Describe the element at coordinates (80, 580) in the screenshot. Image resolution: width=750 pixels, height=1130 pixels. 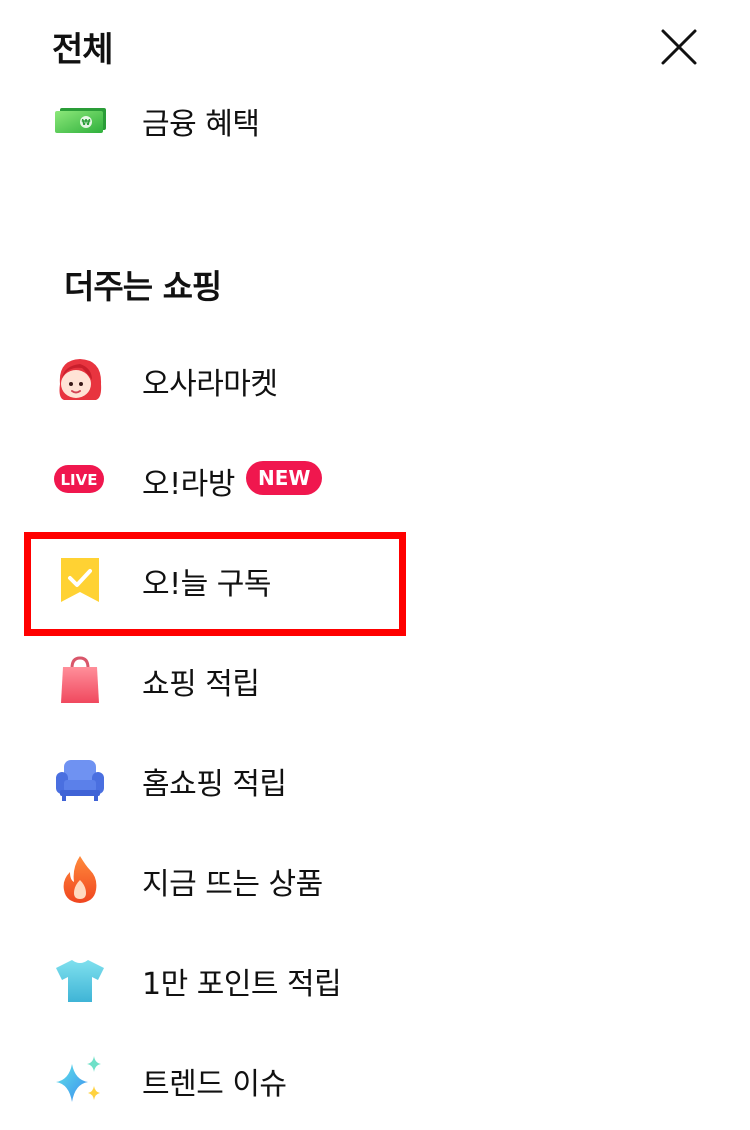
I see `check-ribbon-icon` at that location.